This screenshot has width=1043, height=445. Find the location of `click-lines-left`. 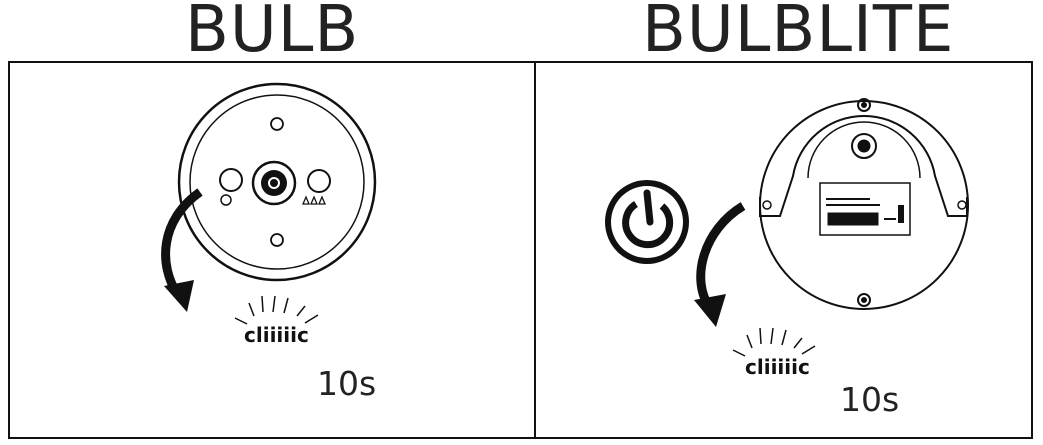

click-lines-left is located at coordinates (276, 310).